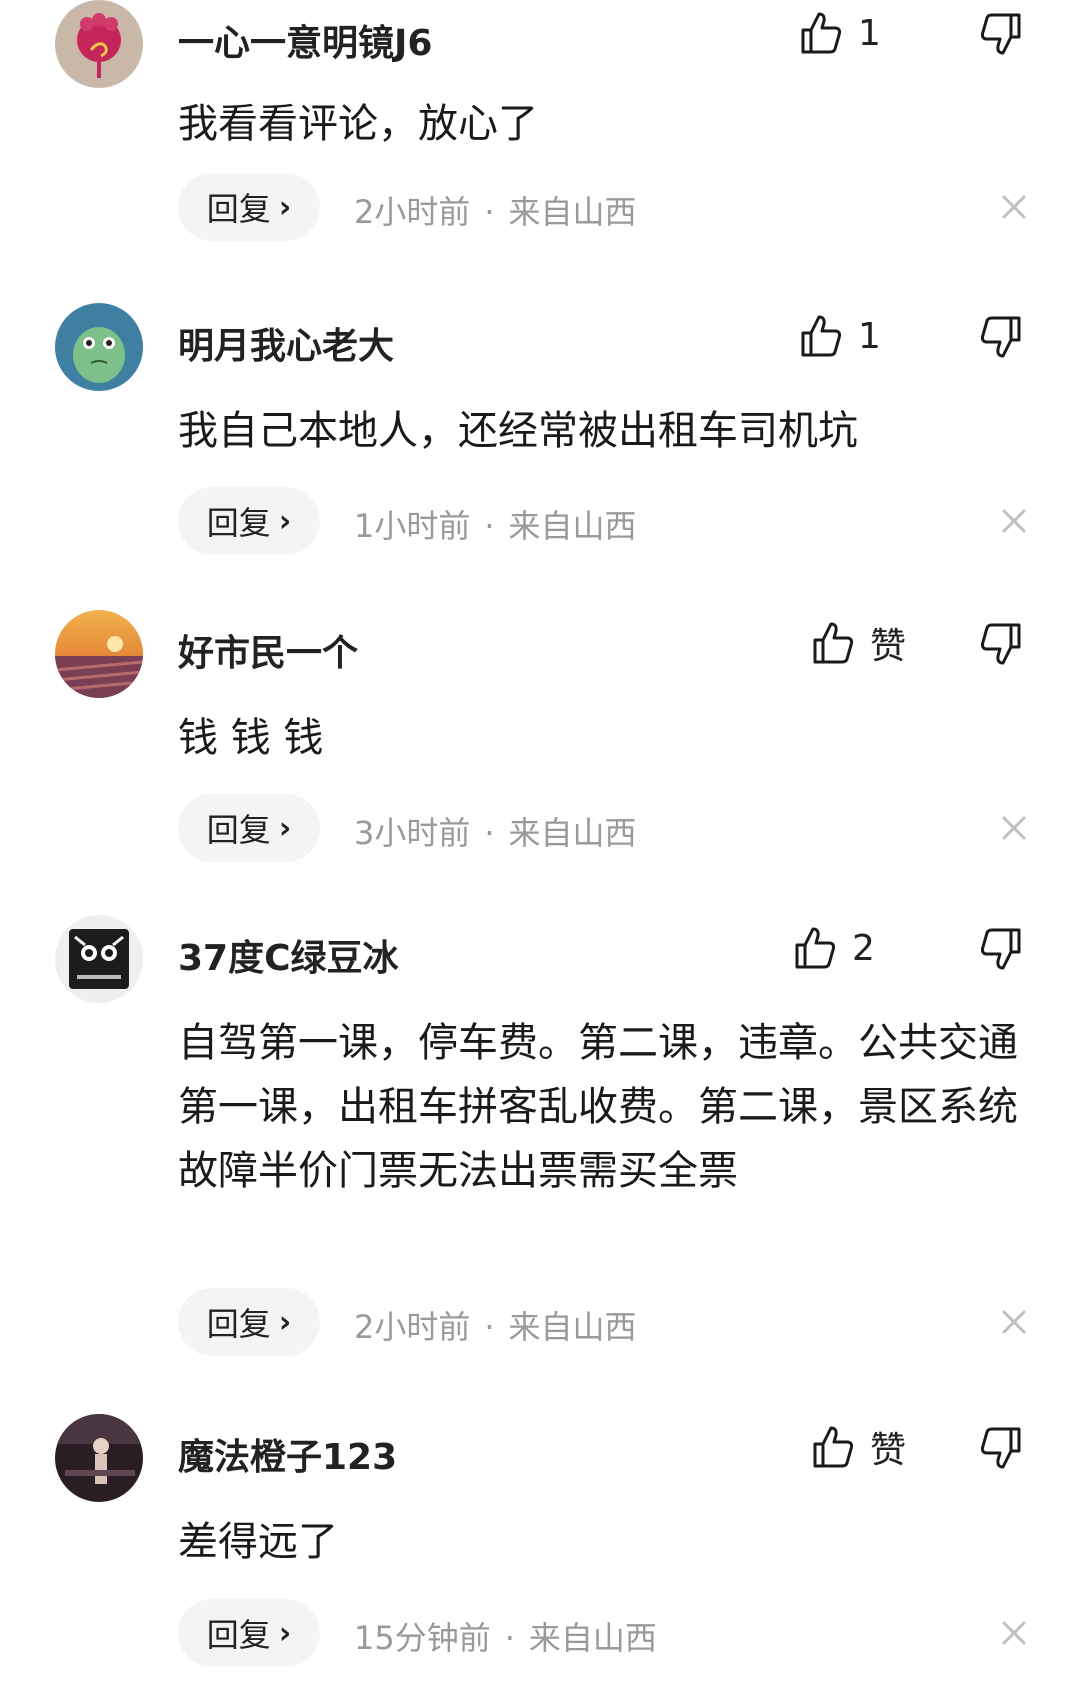  What do you see at coordinates (412, 526) in the screenshot?
I see `timestamp: 1小时前` at bounding box center [412, 526].